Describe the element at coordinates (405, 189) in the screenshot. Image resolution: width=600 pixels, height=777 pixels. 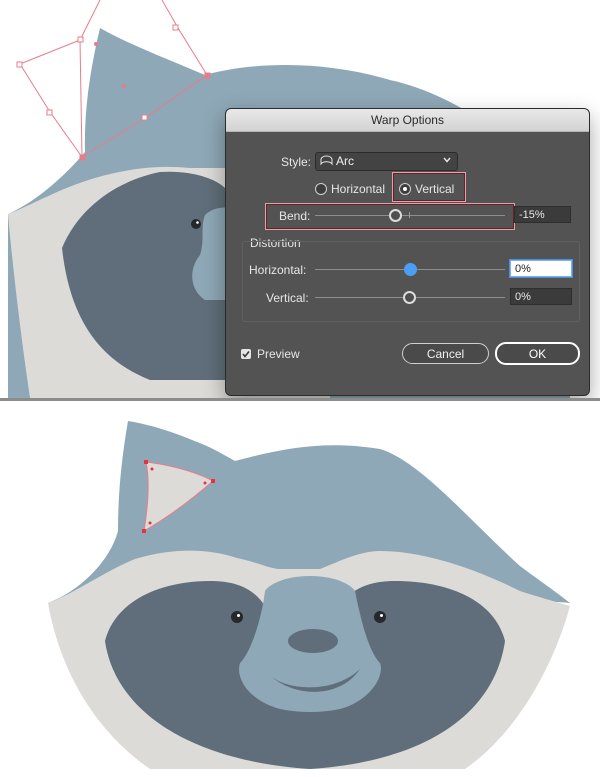
I see `vertical-radio` at that location.